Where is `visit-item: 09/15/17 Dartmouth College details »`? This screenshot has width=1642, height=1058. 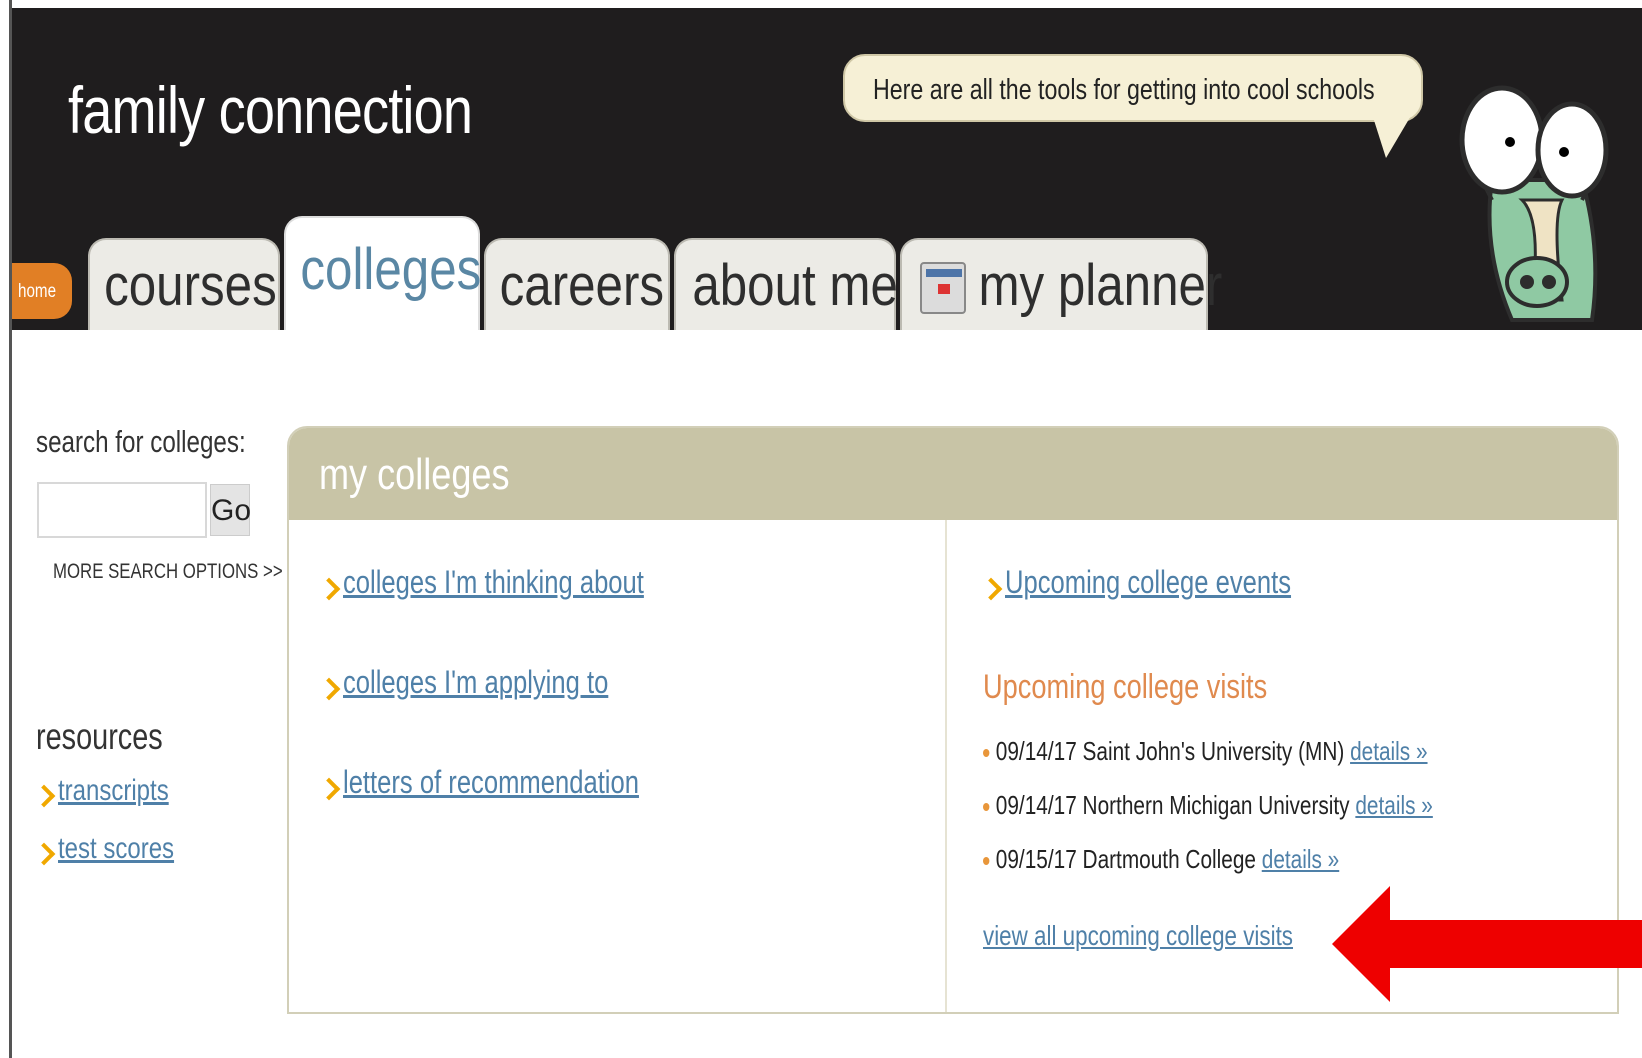 visit-item: 09/15/17 Dartmouth College details » is located at coordinates (1205, 859).